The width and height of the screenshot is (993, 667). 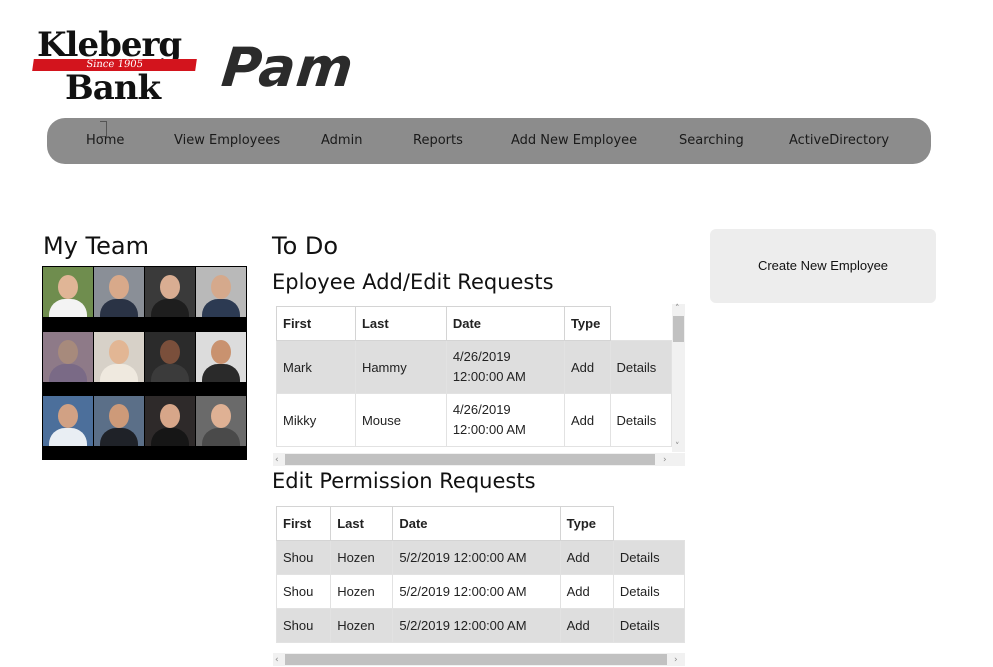 I want to click on nav-view-employees: View Employees, so click(x=227, y=140).